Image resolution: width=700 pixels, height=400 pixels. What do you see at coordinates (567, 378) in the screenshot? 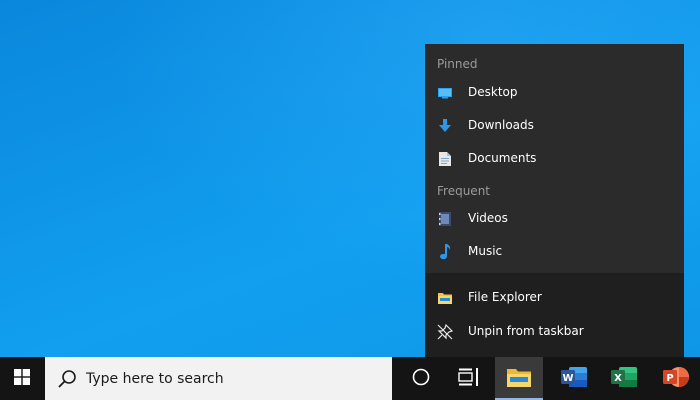
I see `svg-text: W` at bounding box center [567, 378].